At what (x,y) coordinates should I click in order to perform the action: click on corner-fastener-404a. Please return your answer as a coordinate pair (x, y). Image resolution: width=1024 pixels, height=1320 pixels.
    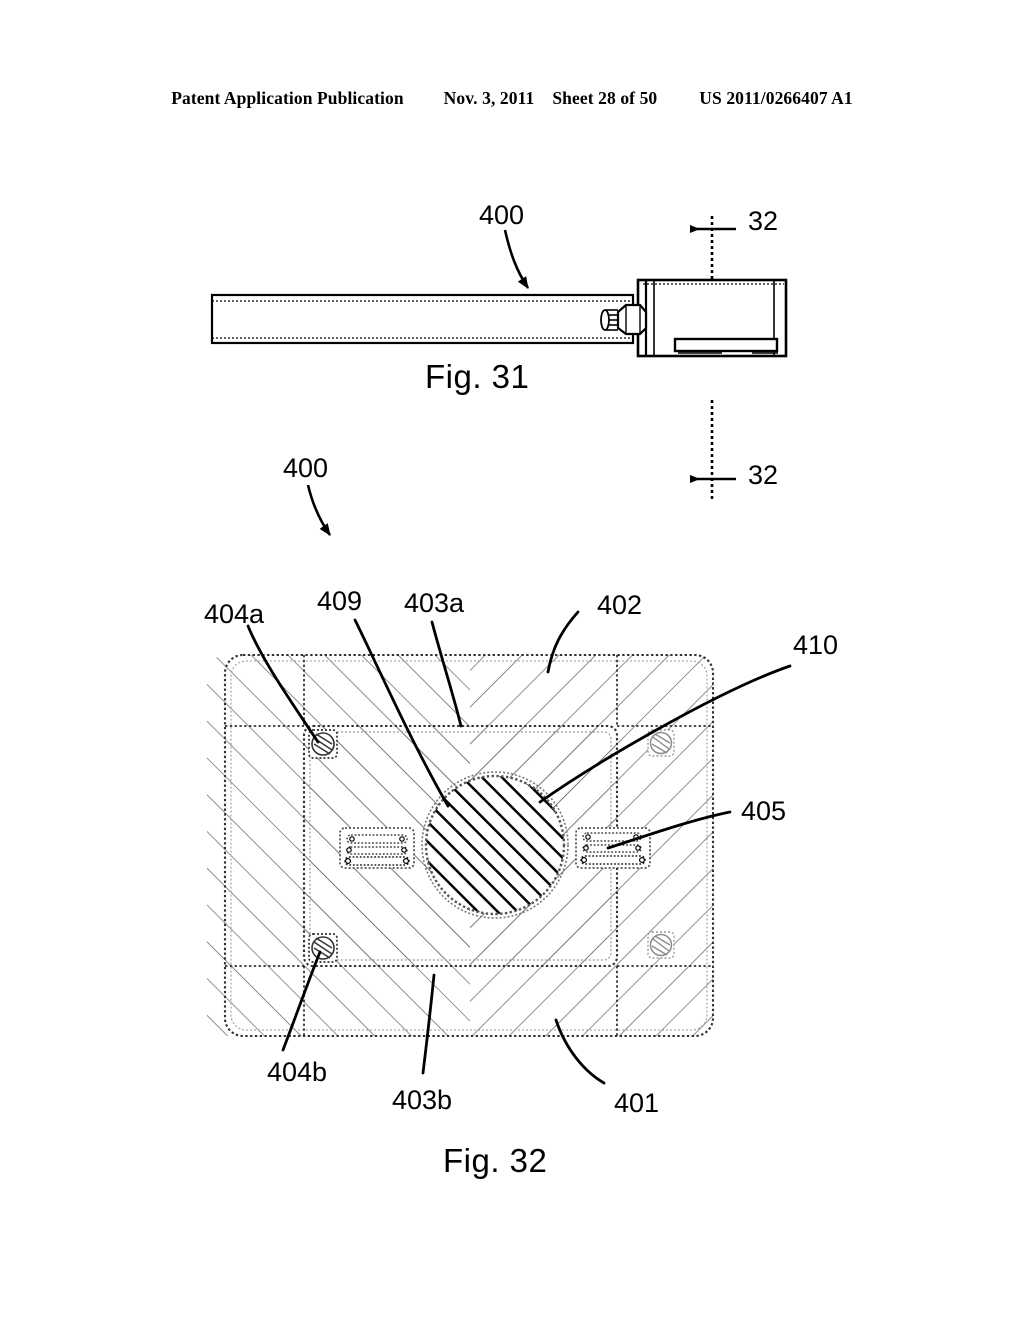
    Looking at the image, I should click on (323, 744).